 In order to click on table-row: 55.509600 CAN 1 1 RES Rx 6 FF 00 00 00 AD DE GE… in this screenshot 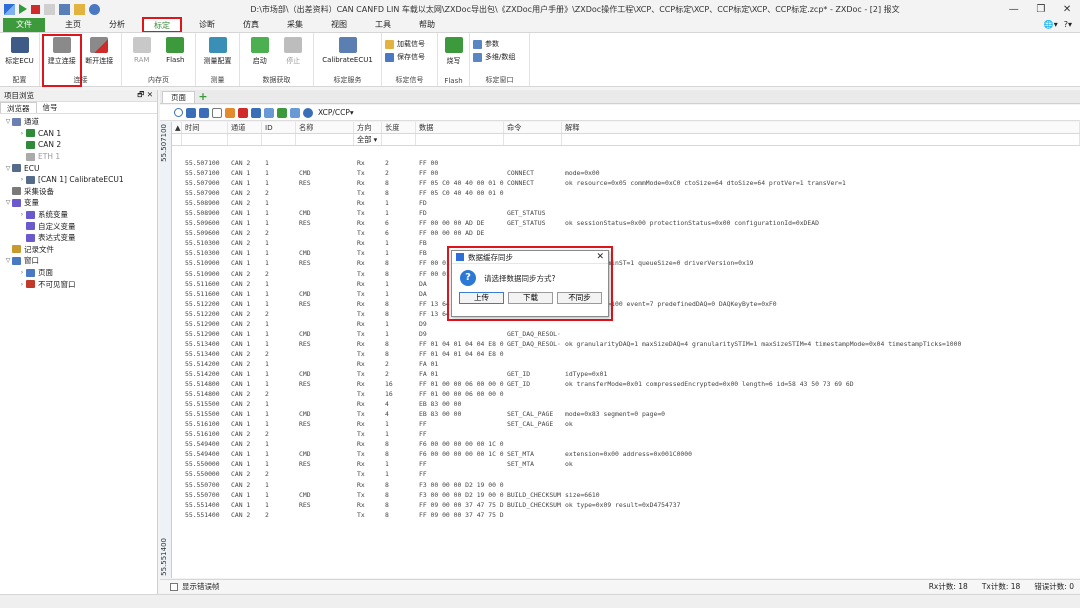, I will do `click(626, 223)`.